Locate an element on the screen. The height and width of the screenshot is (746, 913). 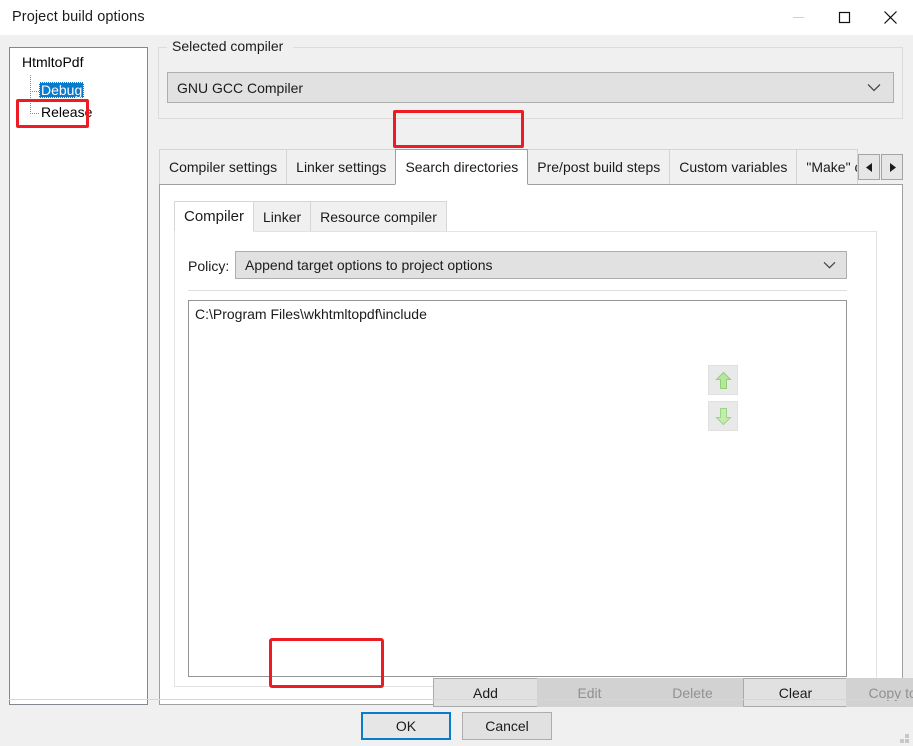
list-item: C:\Program Files\wkhtmltopdf\include is located at coordinates (517, 311).